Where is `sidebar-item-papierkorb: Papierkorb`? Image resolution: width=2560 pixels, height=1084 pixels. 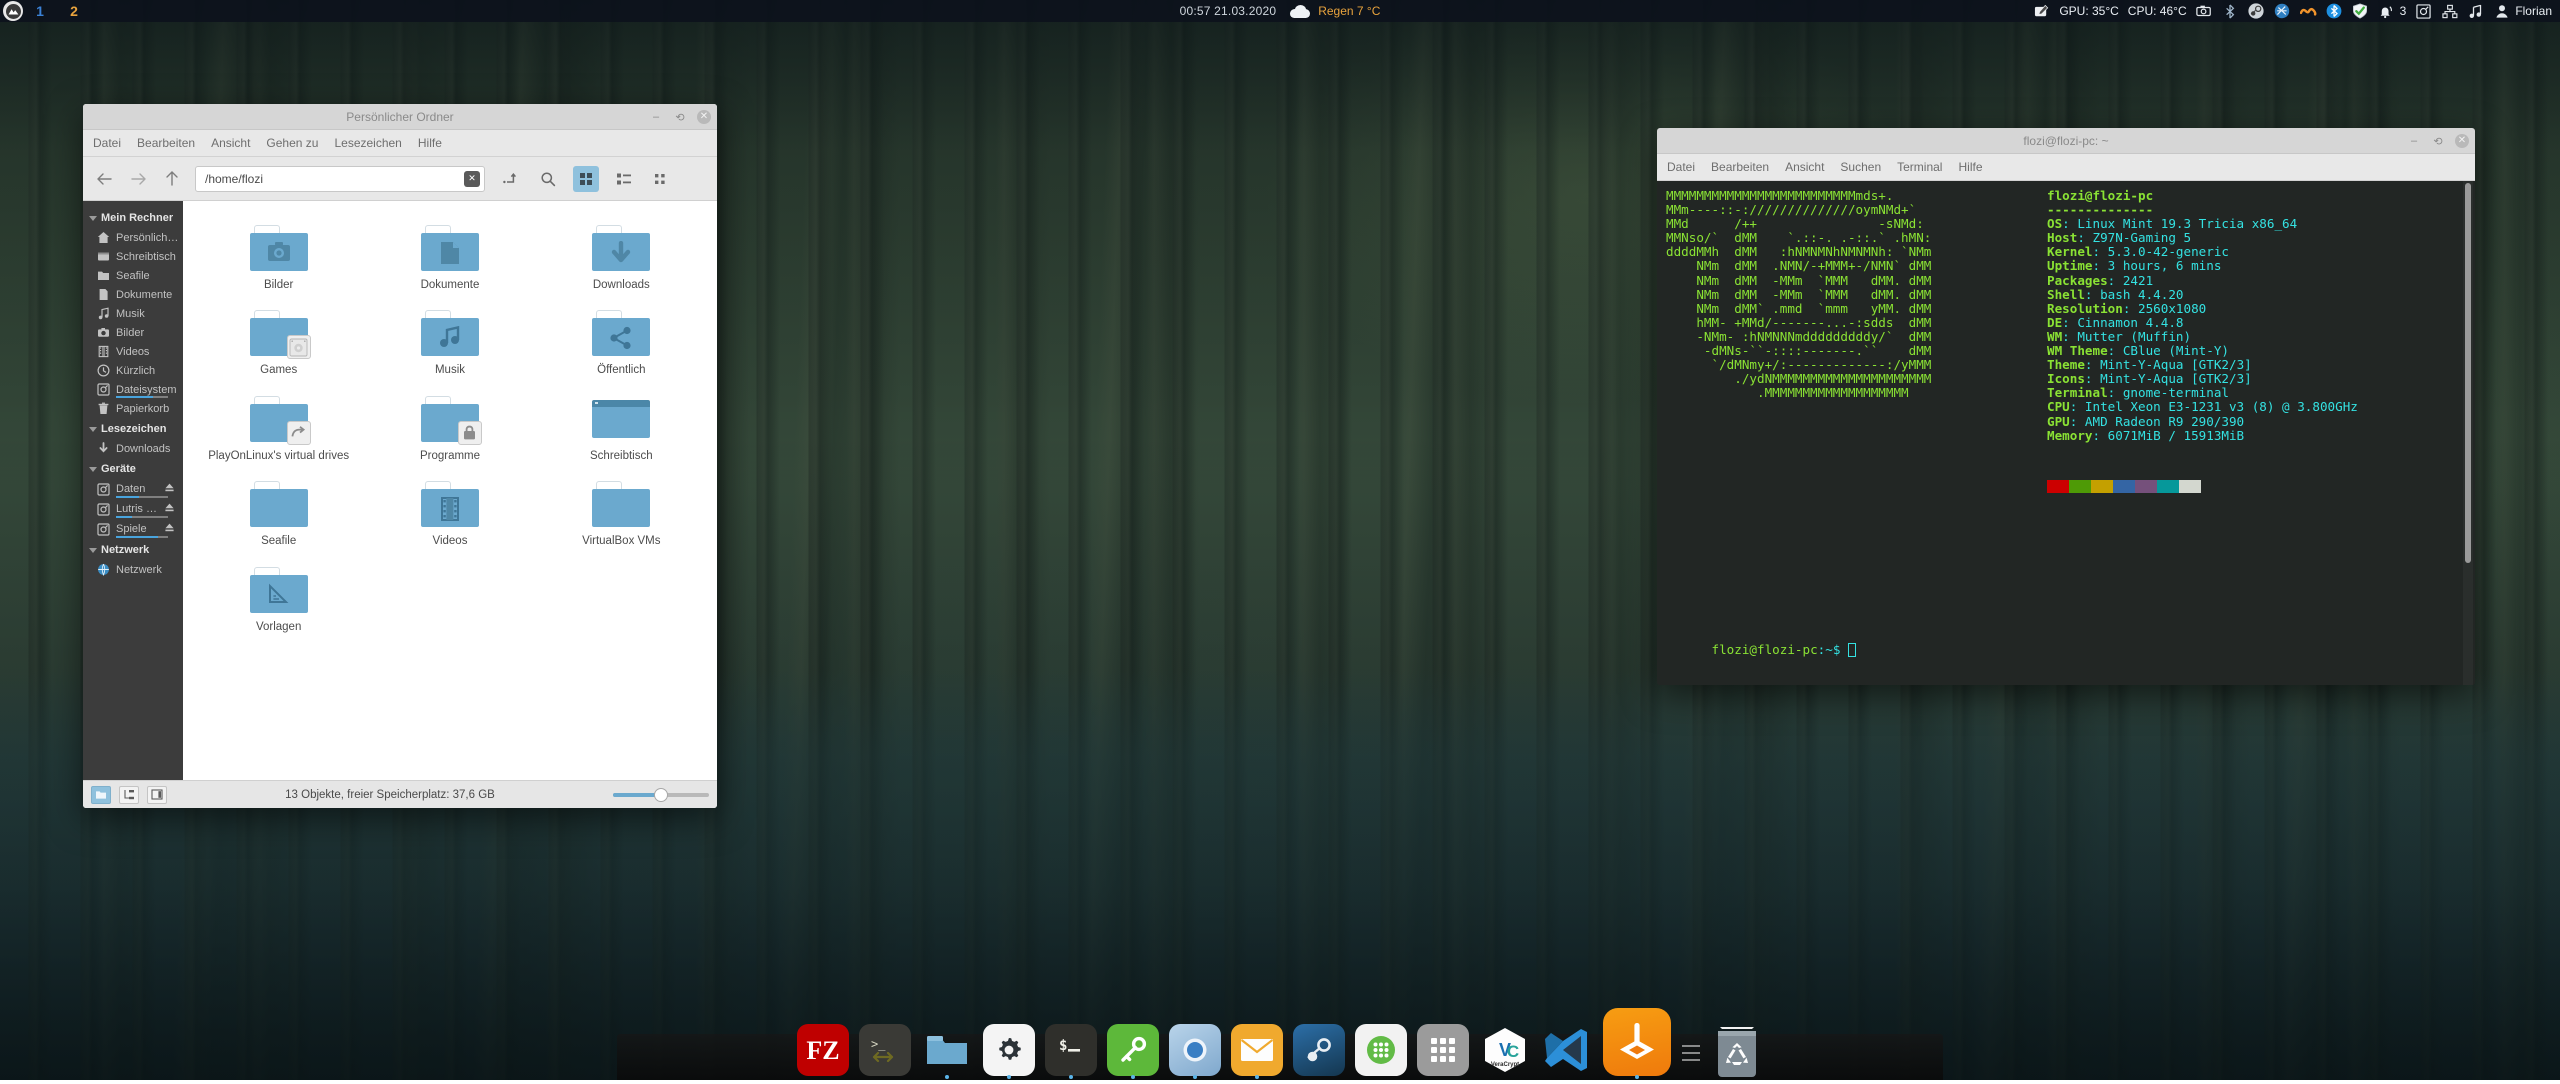
sidebar-item-papierkorb: Papierkorb is located at coordinates (133, 408).